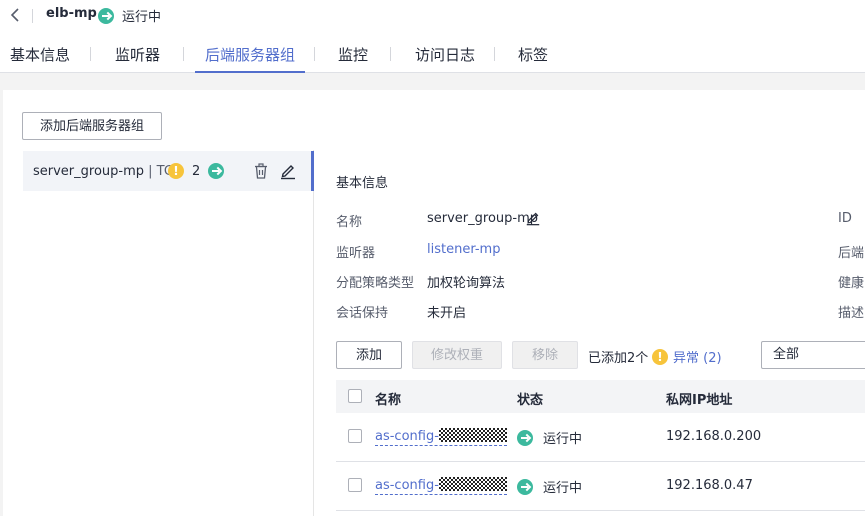 Image resolution: width=865 pixels, height=516 pixels. What do you see at coordinates (16, 15) in the screenshot?
I see `back-arrow-icon` at bounding box center [16, 15].